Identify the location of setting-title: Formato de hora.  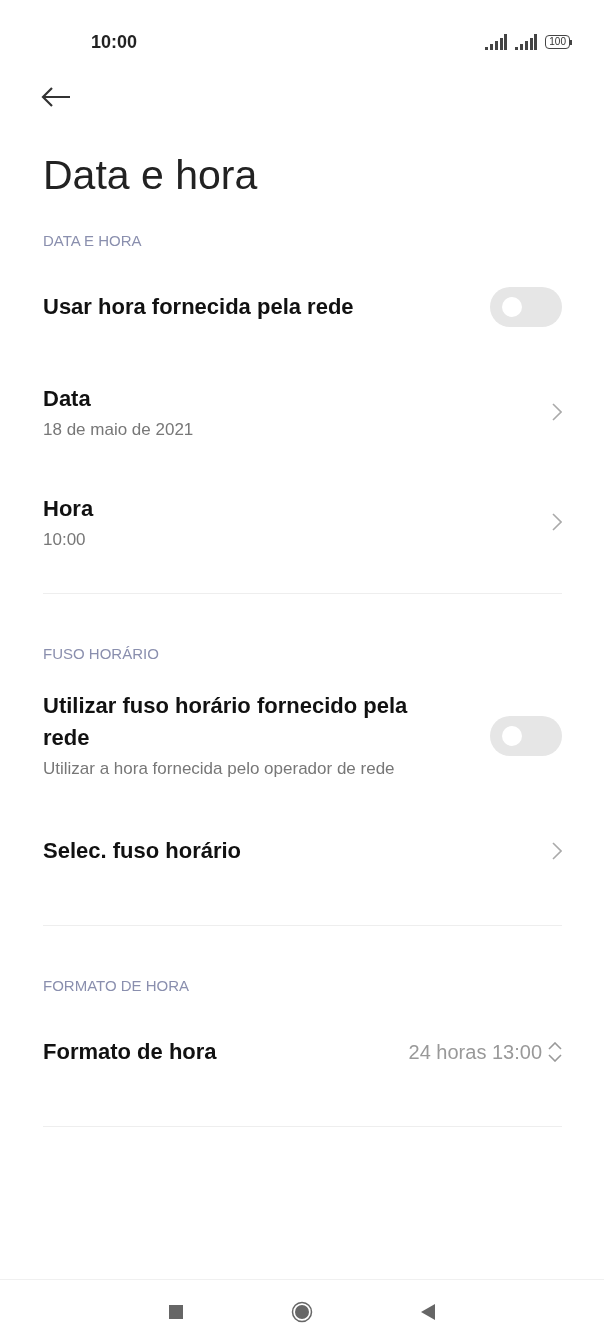
(130, 1052).